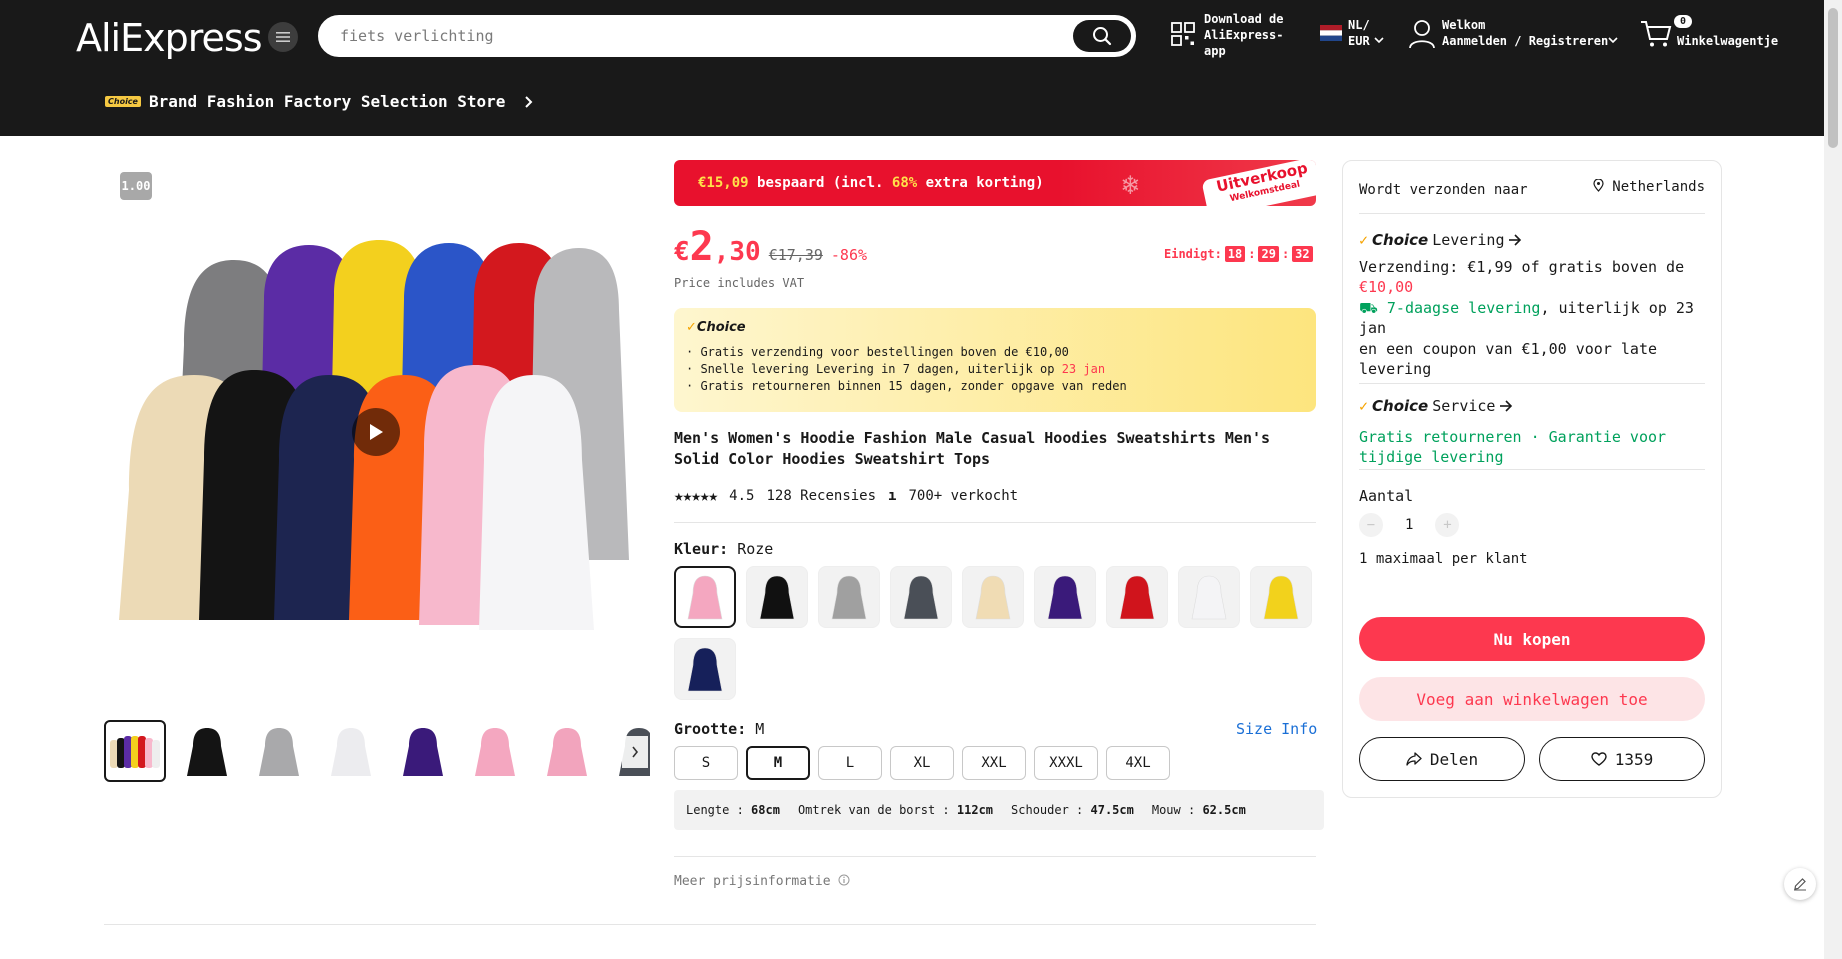 The width and height of the screenshot is (1842, 959). What do you see at coordinates (1622, 759) in the screenshot?
I see `wishlist-button: 1359` at bounding box center [1622, 759].